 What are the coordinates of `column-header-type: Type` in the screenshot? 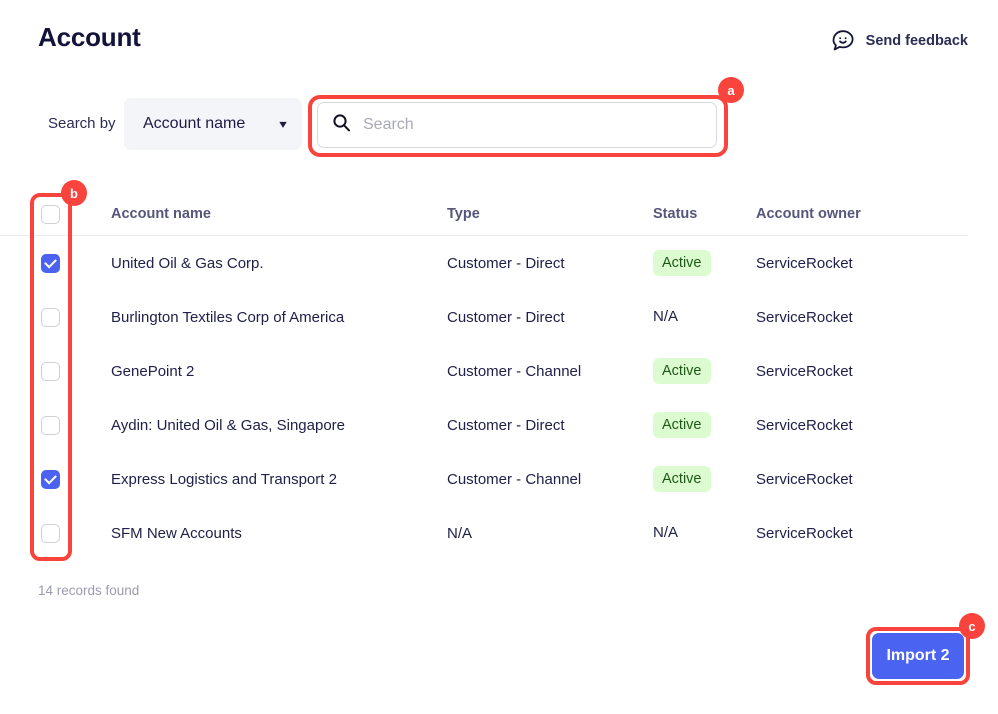 It's located at (550, 214).